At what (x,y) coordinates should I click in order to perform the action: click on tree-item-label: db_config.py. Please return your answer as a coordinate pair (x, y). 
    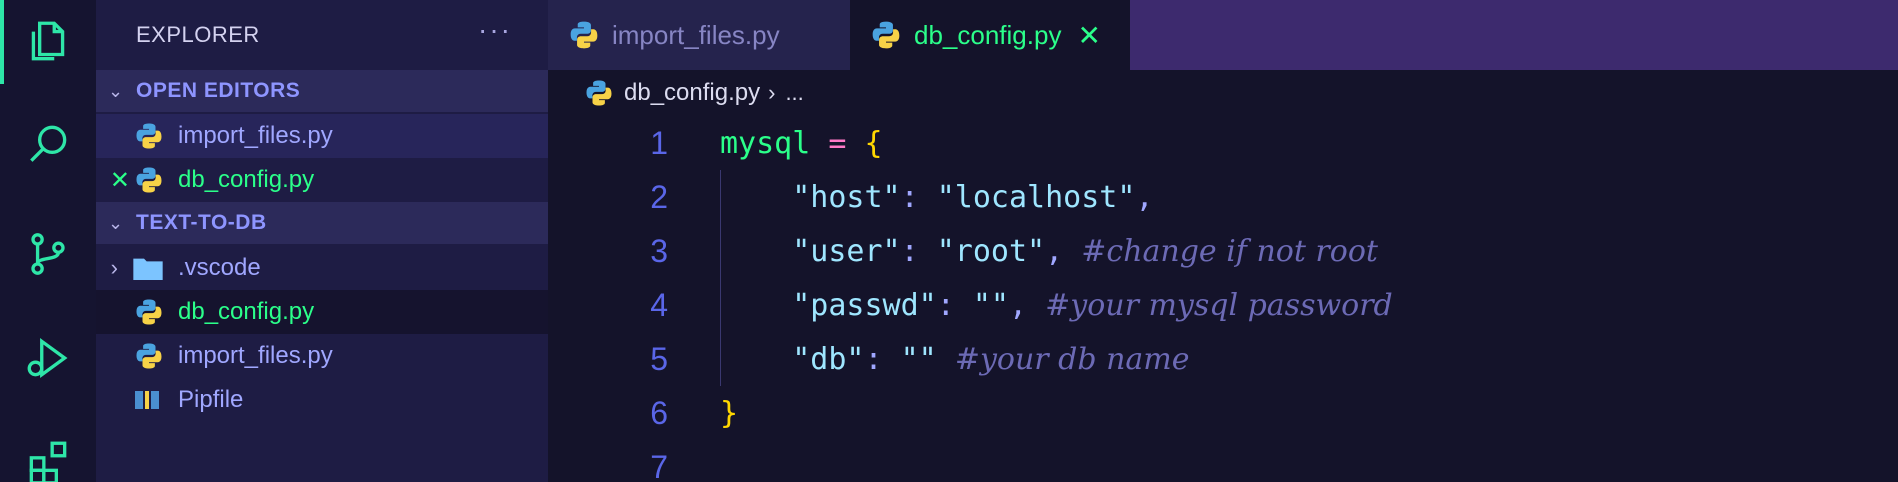
    Looking at the image, I should click on (246, 311).